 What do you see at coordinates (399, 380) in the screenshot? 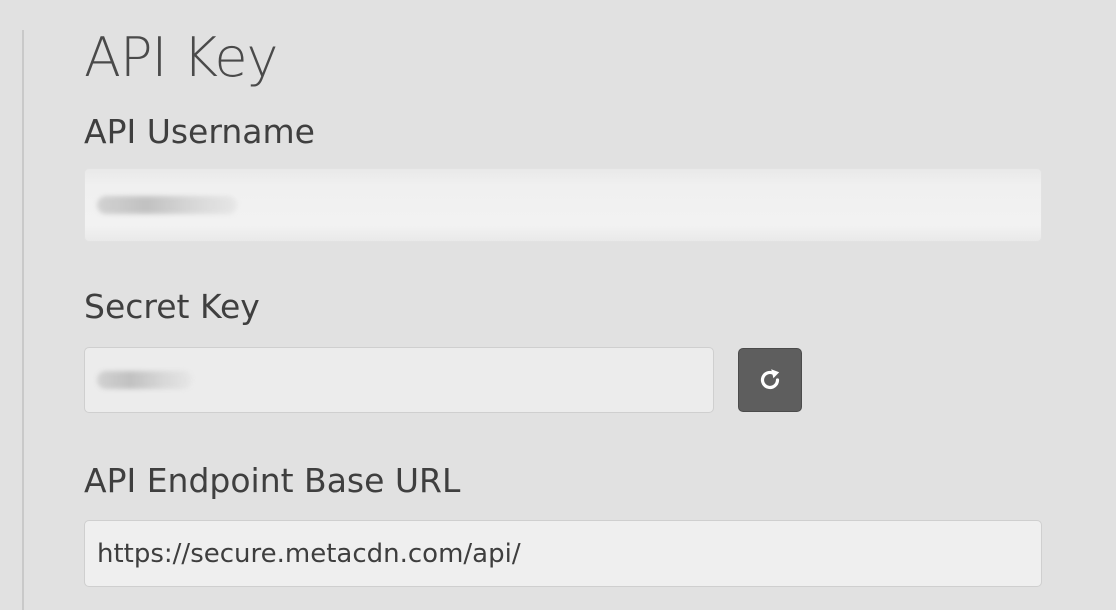
I see `secret-key-field` at bounding box center [399, 380].